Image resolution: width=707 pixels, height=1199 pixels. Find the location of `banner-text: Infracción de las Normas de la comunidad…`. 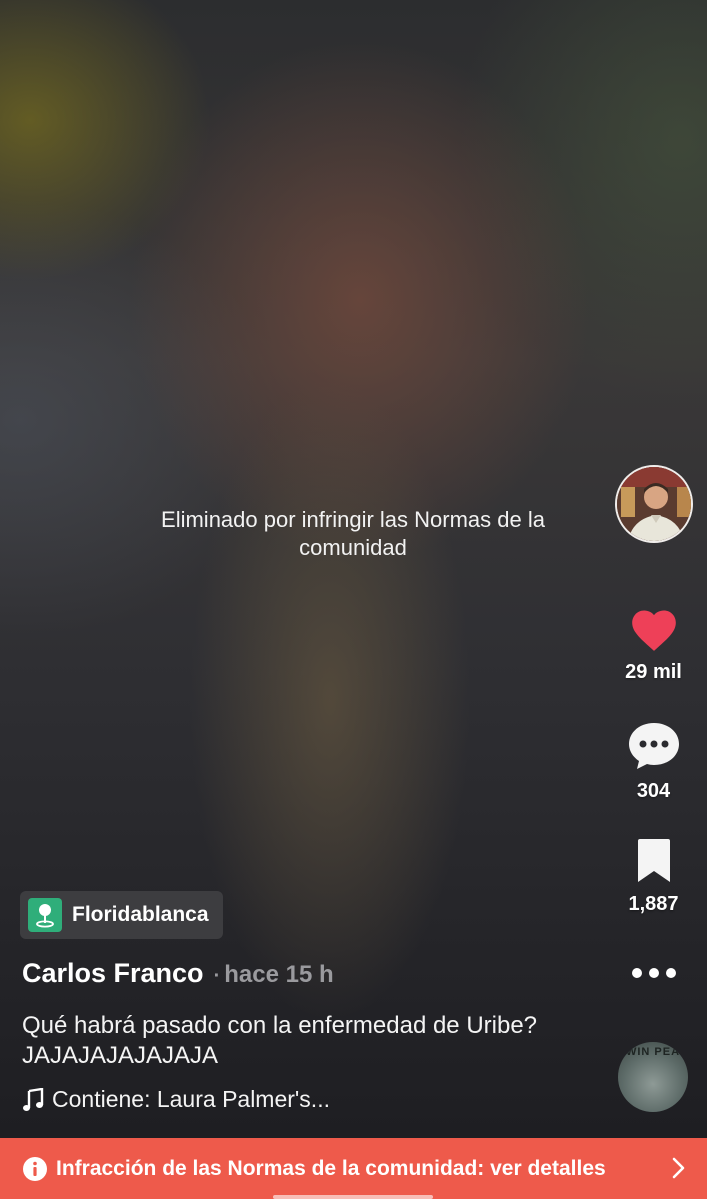

banner-text: Infracción de las Normas de la comunidad… is located at coordinates (331, 1168).